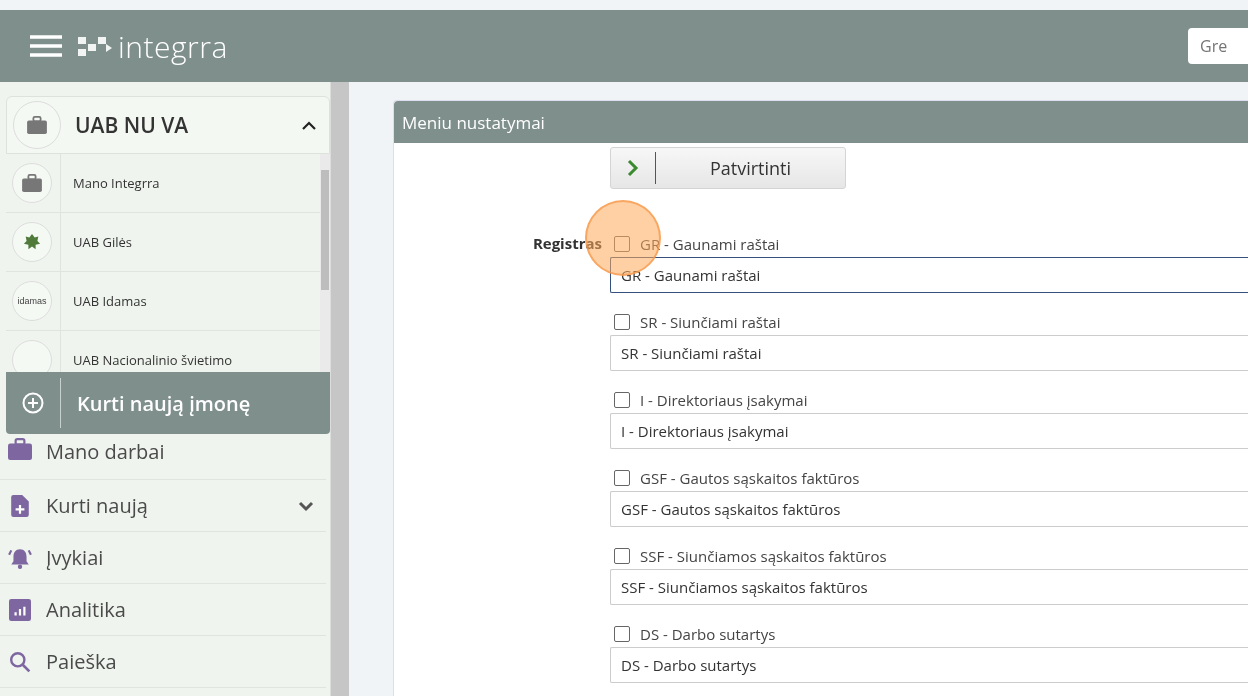  Describe the element at coordinates (33, 403) in the screenshot. I see `plus-icon` at that location.